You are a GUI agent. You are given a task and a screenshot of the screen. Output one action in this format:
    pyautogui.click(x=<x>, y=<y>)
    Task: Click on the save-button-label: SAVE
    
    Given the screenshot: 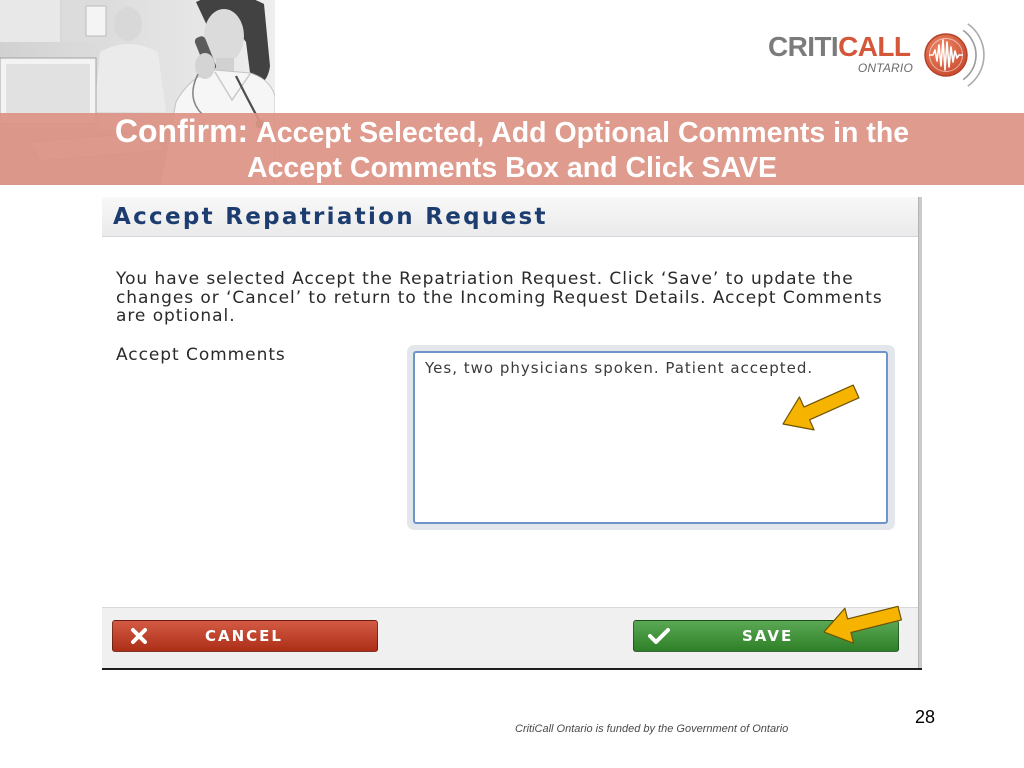 What is the action you would take?
    pyautogui.click(x=768, y=636)
    